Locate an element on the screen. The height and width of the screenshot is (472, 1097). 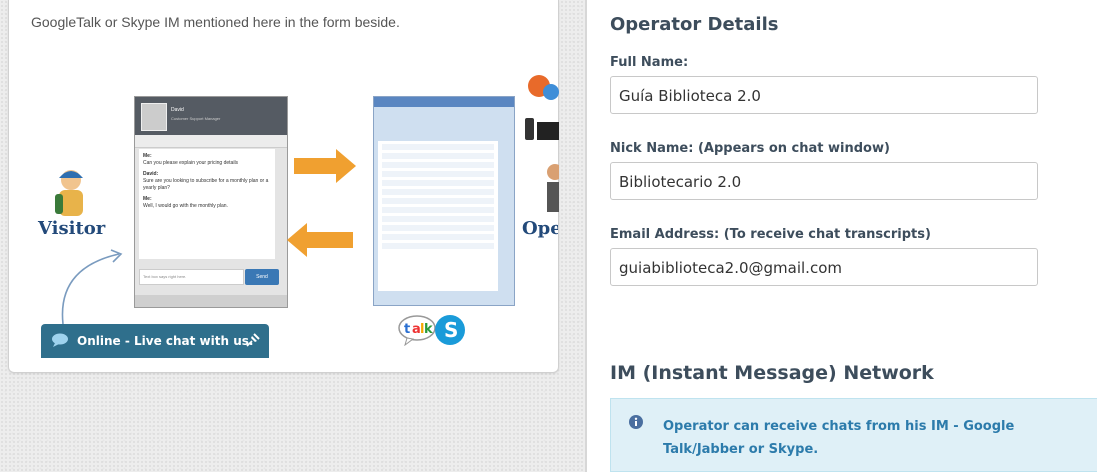
skype-window-mockup is located at coordinates (444, 201).